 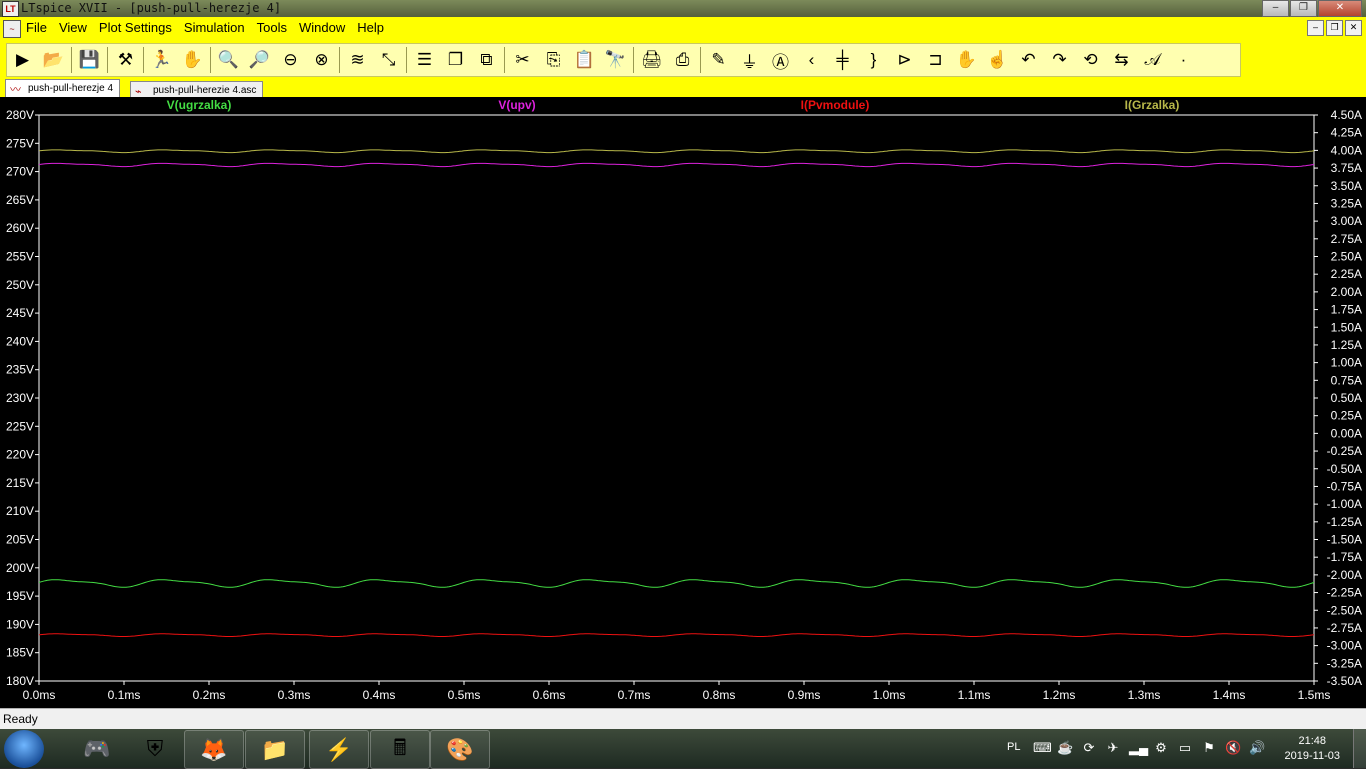 I want to click on save-icon: 💾, so click(x=89, y=60).